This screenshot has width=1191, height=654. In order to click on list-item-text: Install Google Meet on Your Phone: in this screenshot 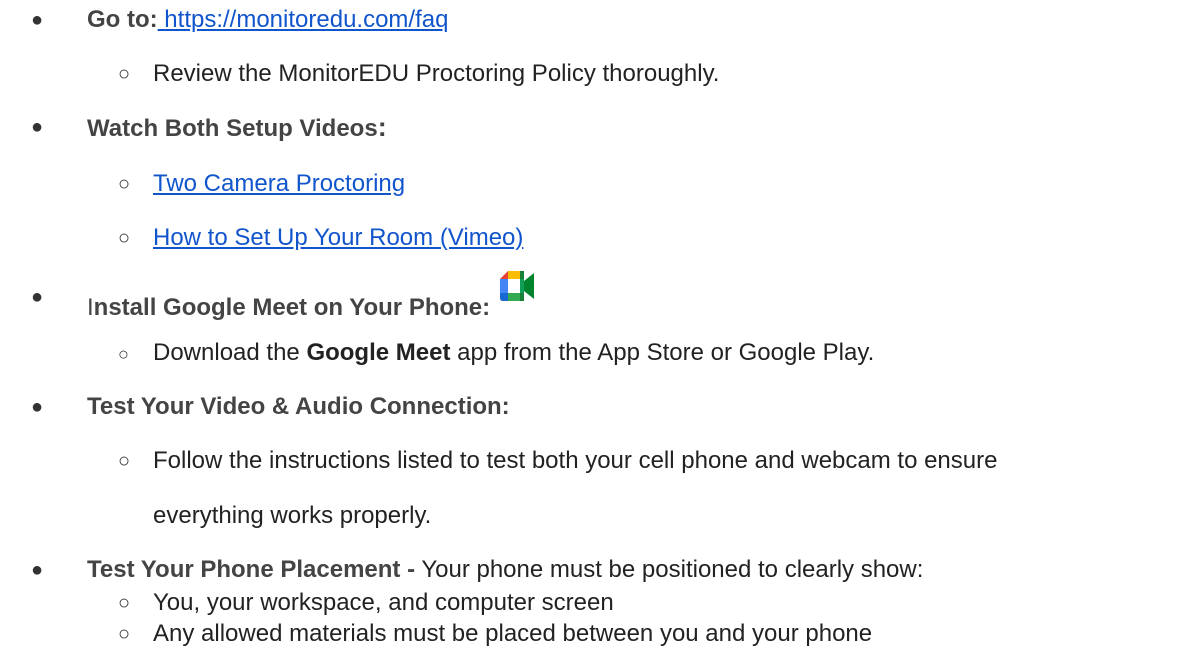, I will do `click(311, 296)`.